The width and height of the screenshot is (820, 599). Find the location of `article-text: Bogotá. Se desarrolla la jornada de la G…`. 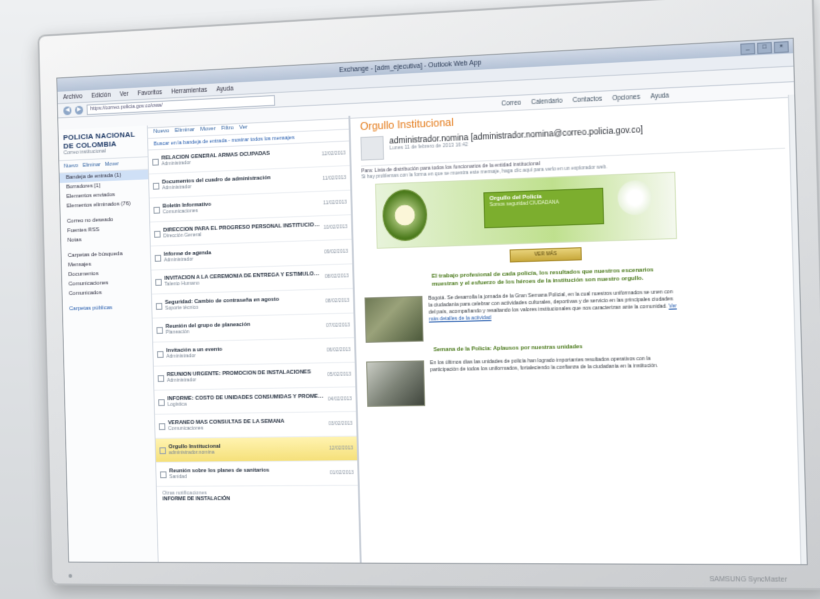

article-text: Bogotá. Se desarrolla la jornada de la G… is located at coordinates (552, 306).